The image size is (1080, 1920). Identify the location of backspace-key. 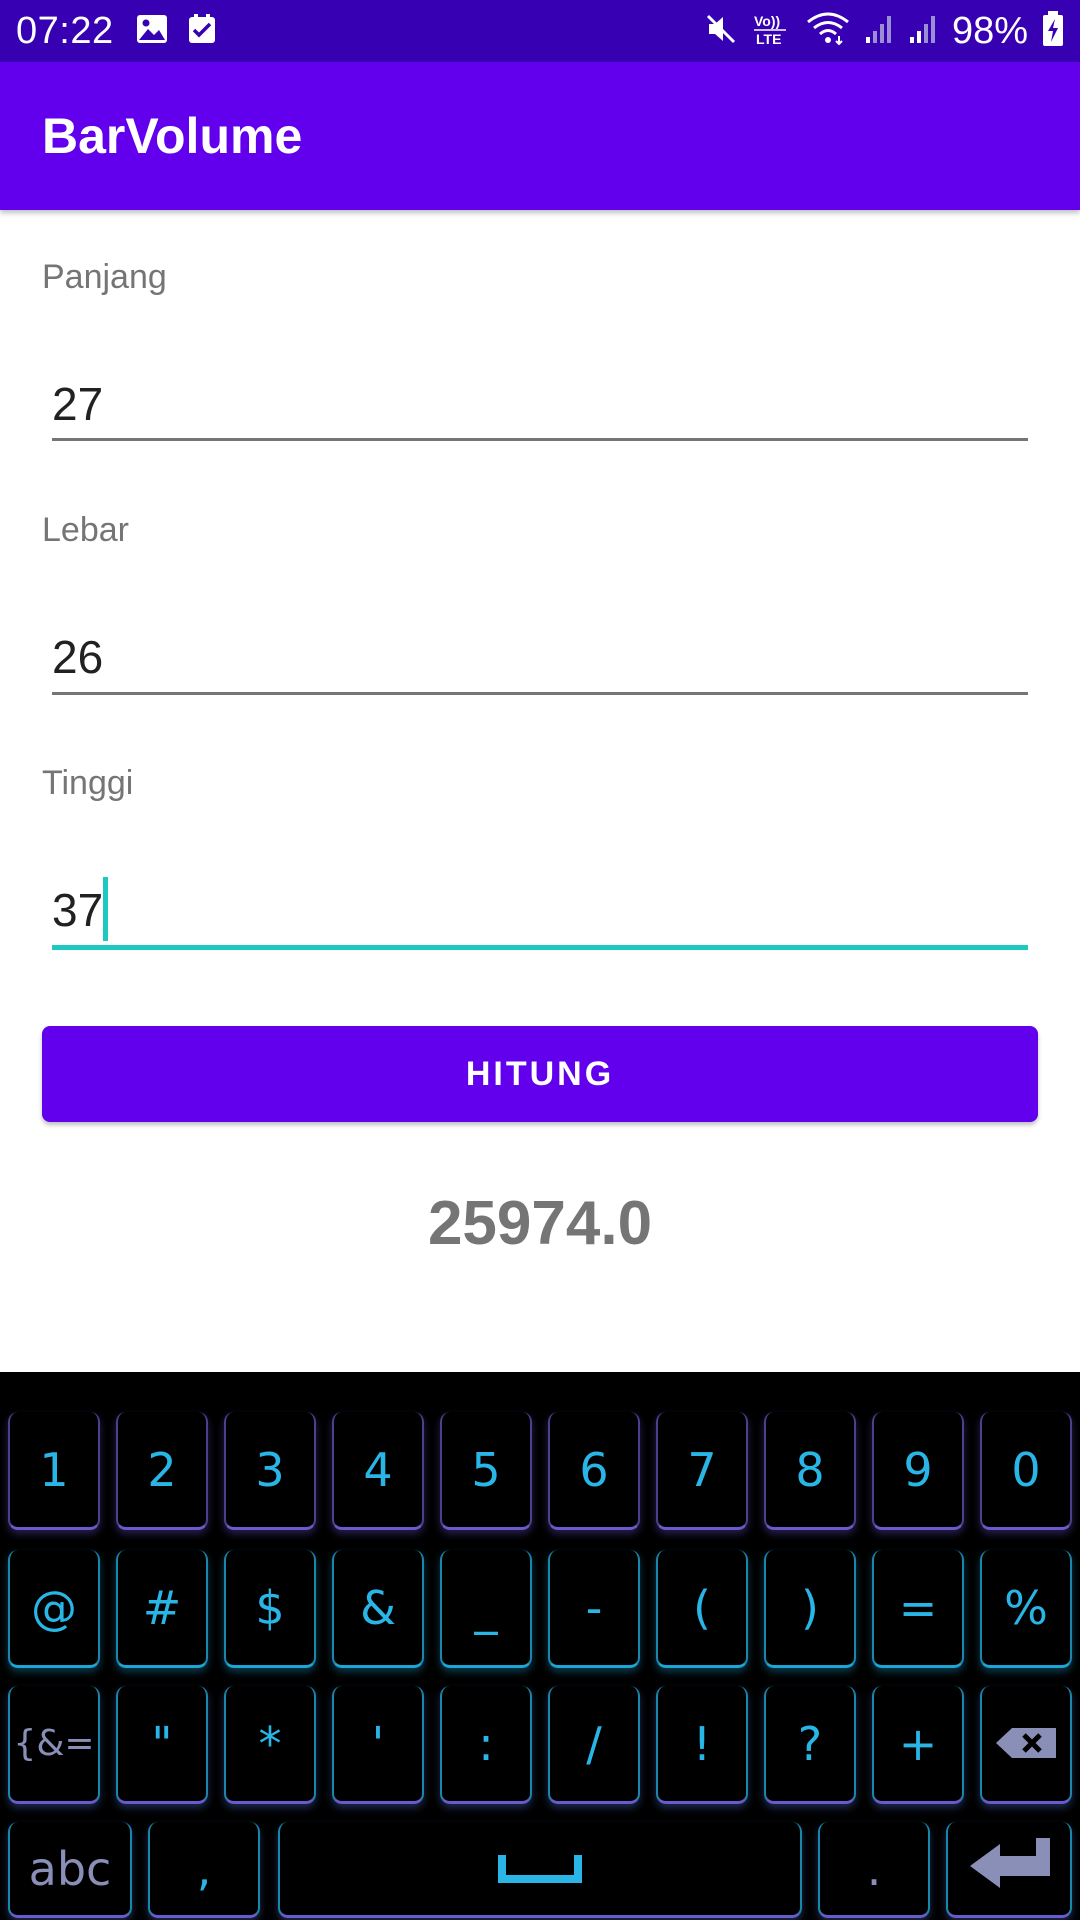
(1026, 1745).